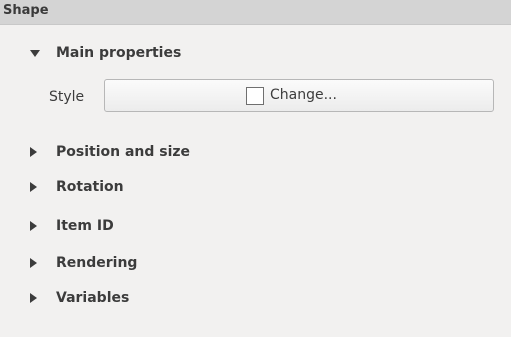 This screenshot has width=511, height=337. What do you see at coordinates (85, 226) in the screenshot?
I see `group-label: Item ID` at bounding box center [85, 226].